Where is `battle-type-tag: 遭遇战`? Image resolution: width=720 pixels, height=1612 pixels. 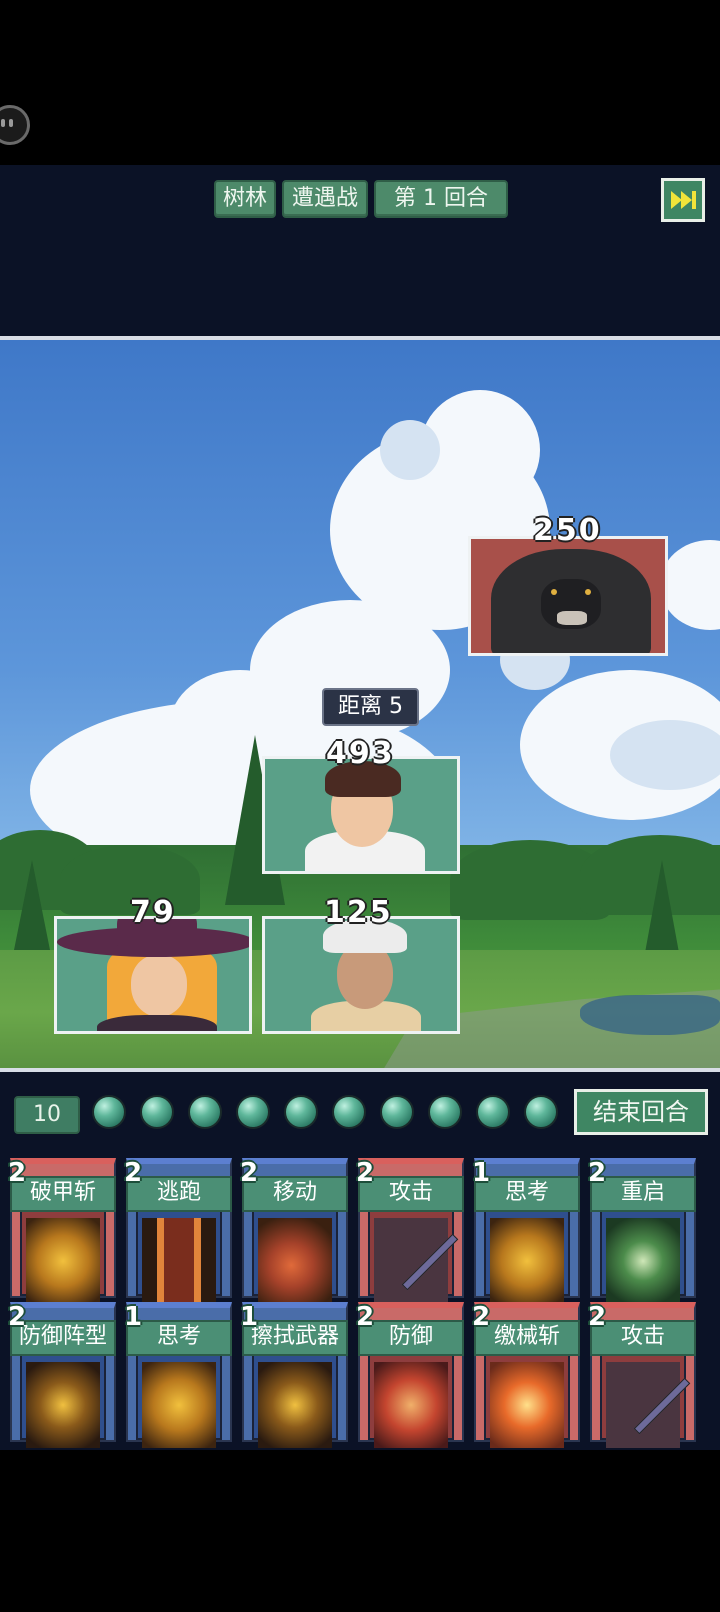 battle-type-tag: 遭遇战 is located at coordinates (325, 199).